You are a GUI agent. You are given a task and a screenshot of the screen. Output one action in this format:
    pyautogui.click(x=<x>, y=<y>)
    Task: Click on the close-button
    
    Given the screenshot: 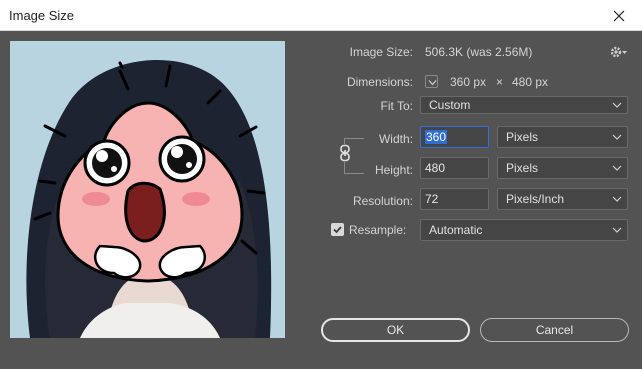 What is the action you would take?
    pyautogui.click(x=619, y=15)
    